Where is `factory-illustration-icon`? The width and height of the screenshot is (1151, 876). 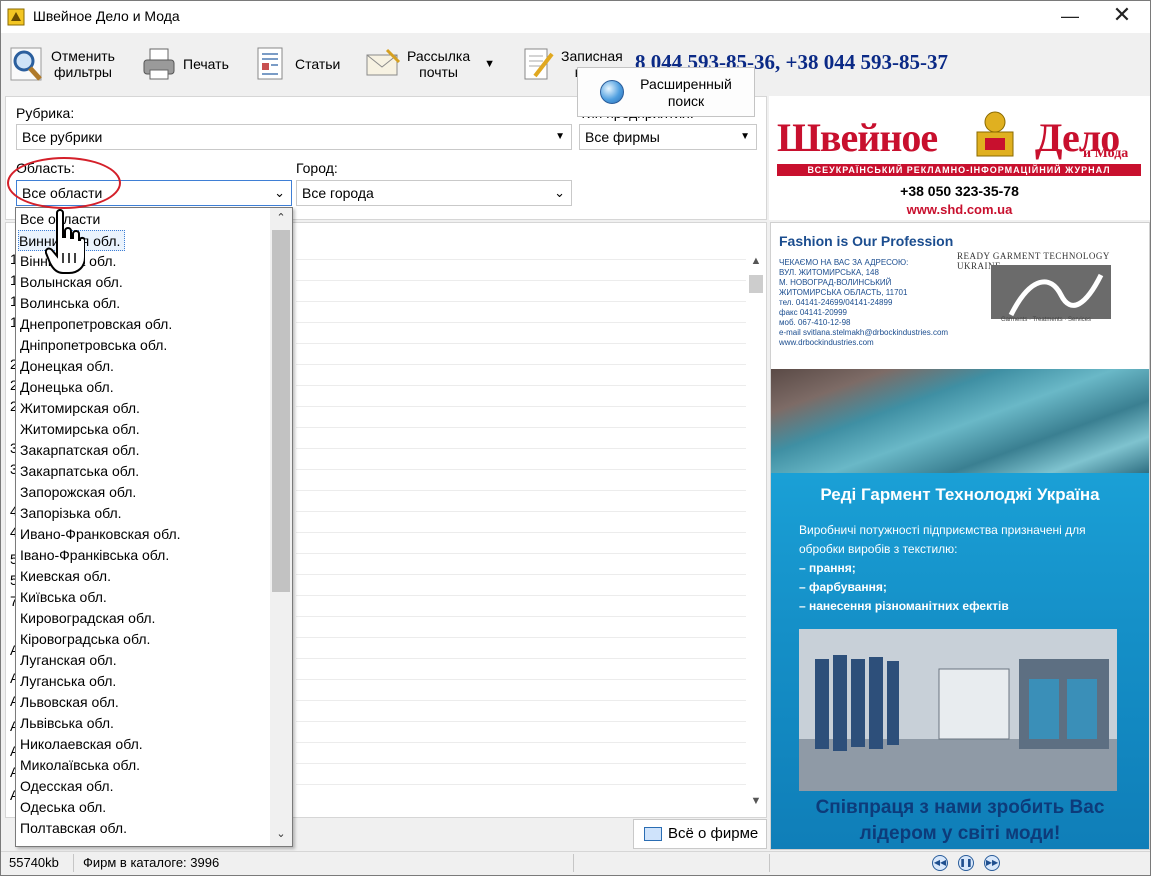 factory-illustration-icon is located at coordinates (958, 710).